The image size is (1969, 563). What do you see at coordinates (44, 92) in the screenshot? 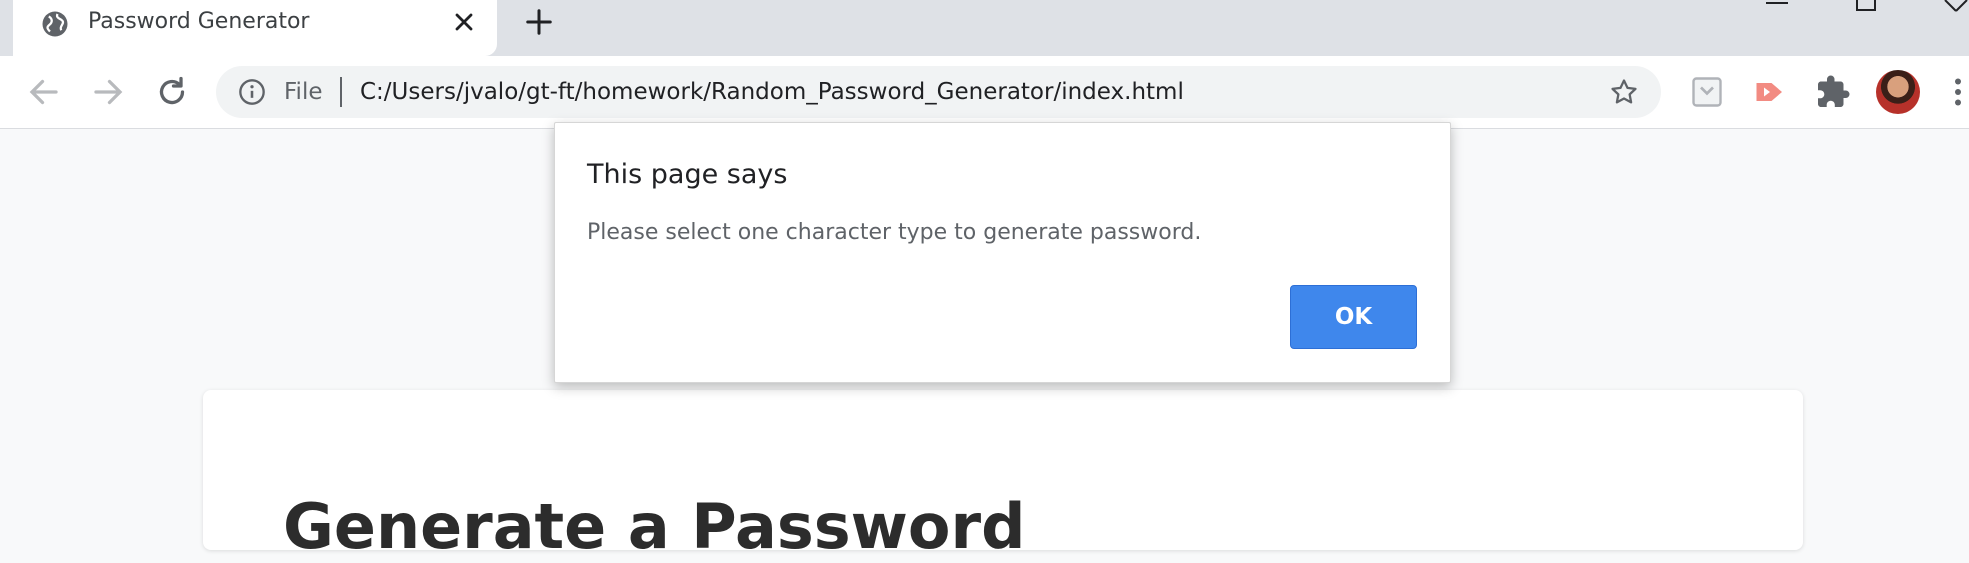
I see `back-arrow-icon` at bounding box center [44, 92].